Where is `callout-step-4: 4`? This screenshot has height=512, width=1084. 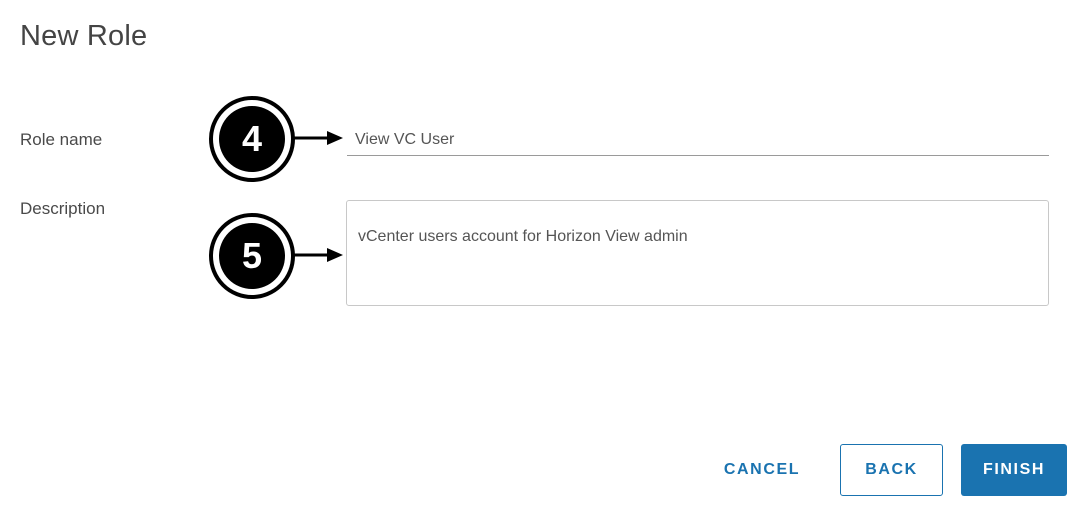 callout-step-4: 4 is located at coordinates (252, 139).